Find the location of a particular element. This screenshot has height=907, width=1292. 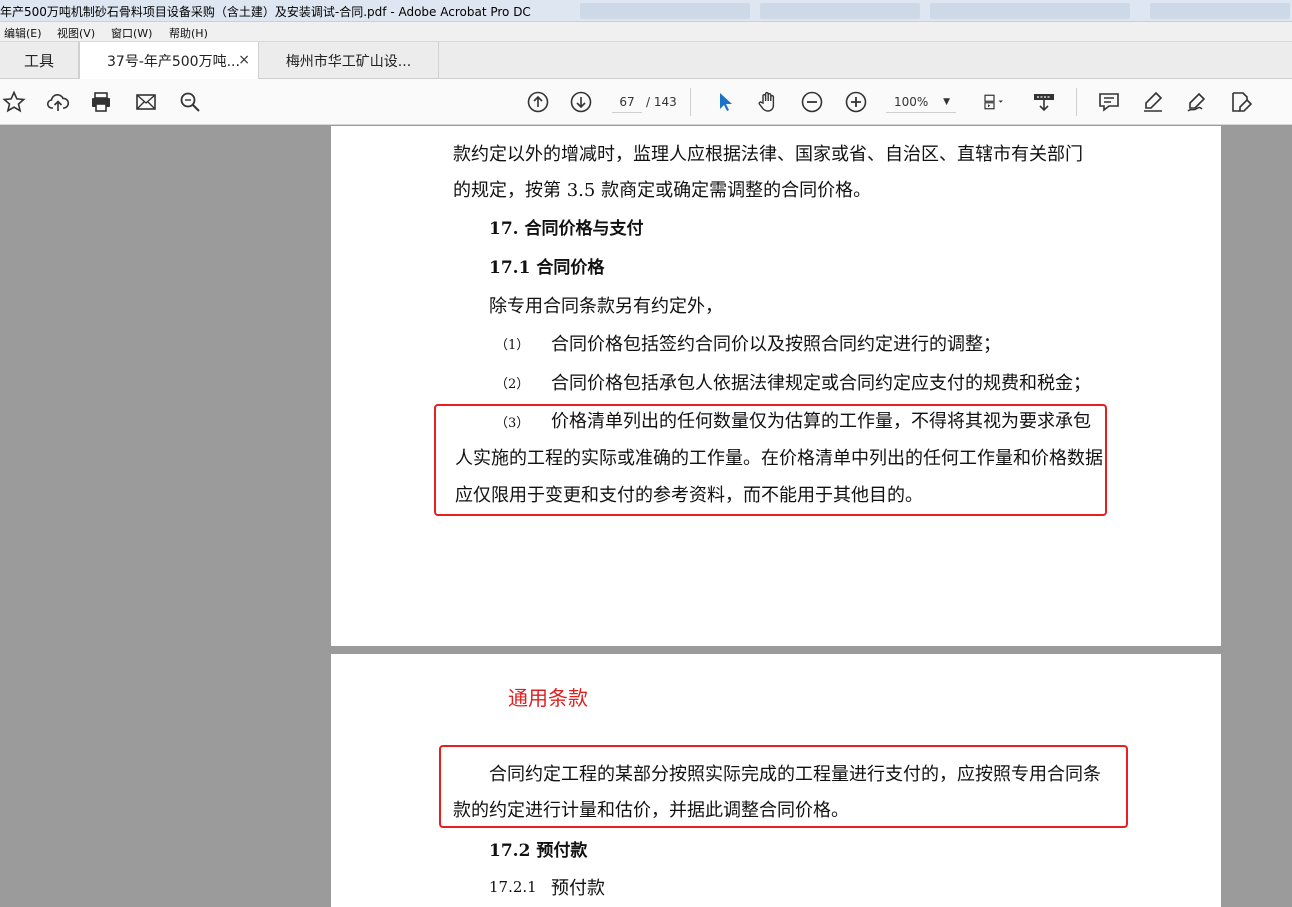

select-cursor-icon is located at coordinates (725, 102).